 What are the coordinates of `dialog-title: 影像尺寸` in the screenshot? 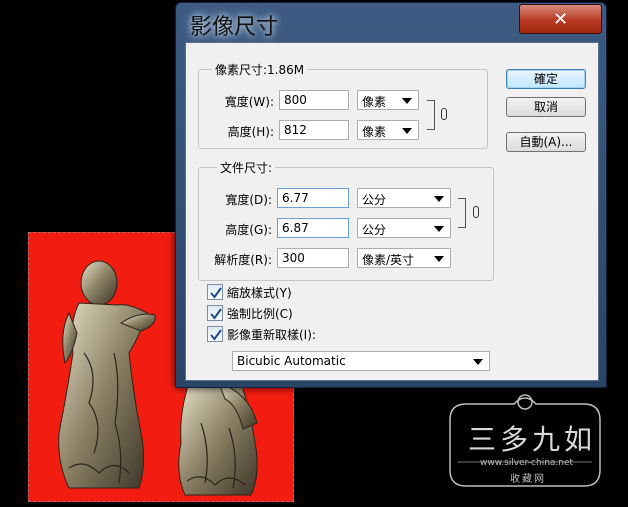 It's located at (234, 27).